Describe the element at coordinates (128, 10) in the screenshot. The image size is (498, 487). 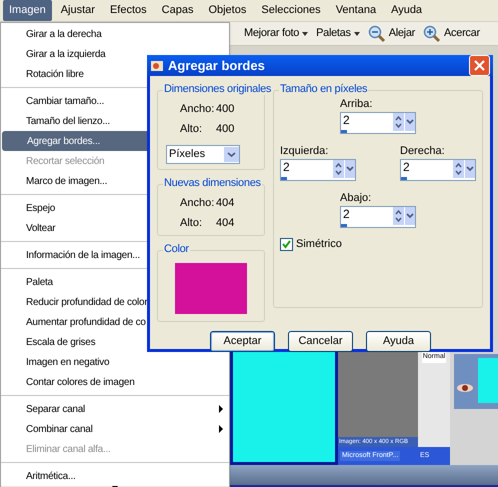
I see `menu-bar-item: Efectos` at that location.